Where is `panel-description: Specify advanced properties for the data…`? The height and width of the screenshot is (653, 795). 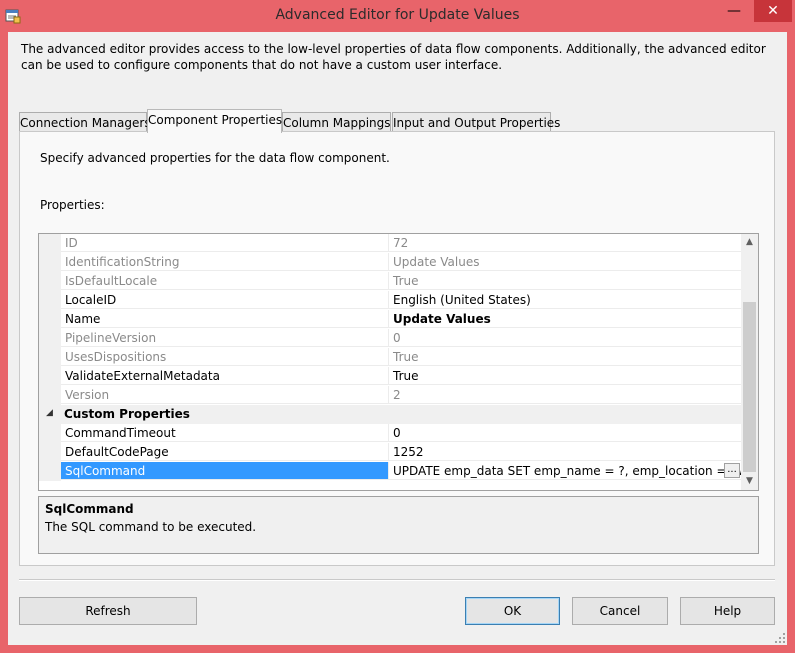 panel-description: Specify advanced properties for the data… is located at coordinates (215, 158).